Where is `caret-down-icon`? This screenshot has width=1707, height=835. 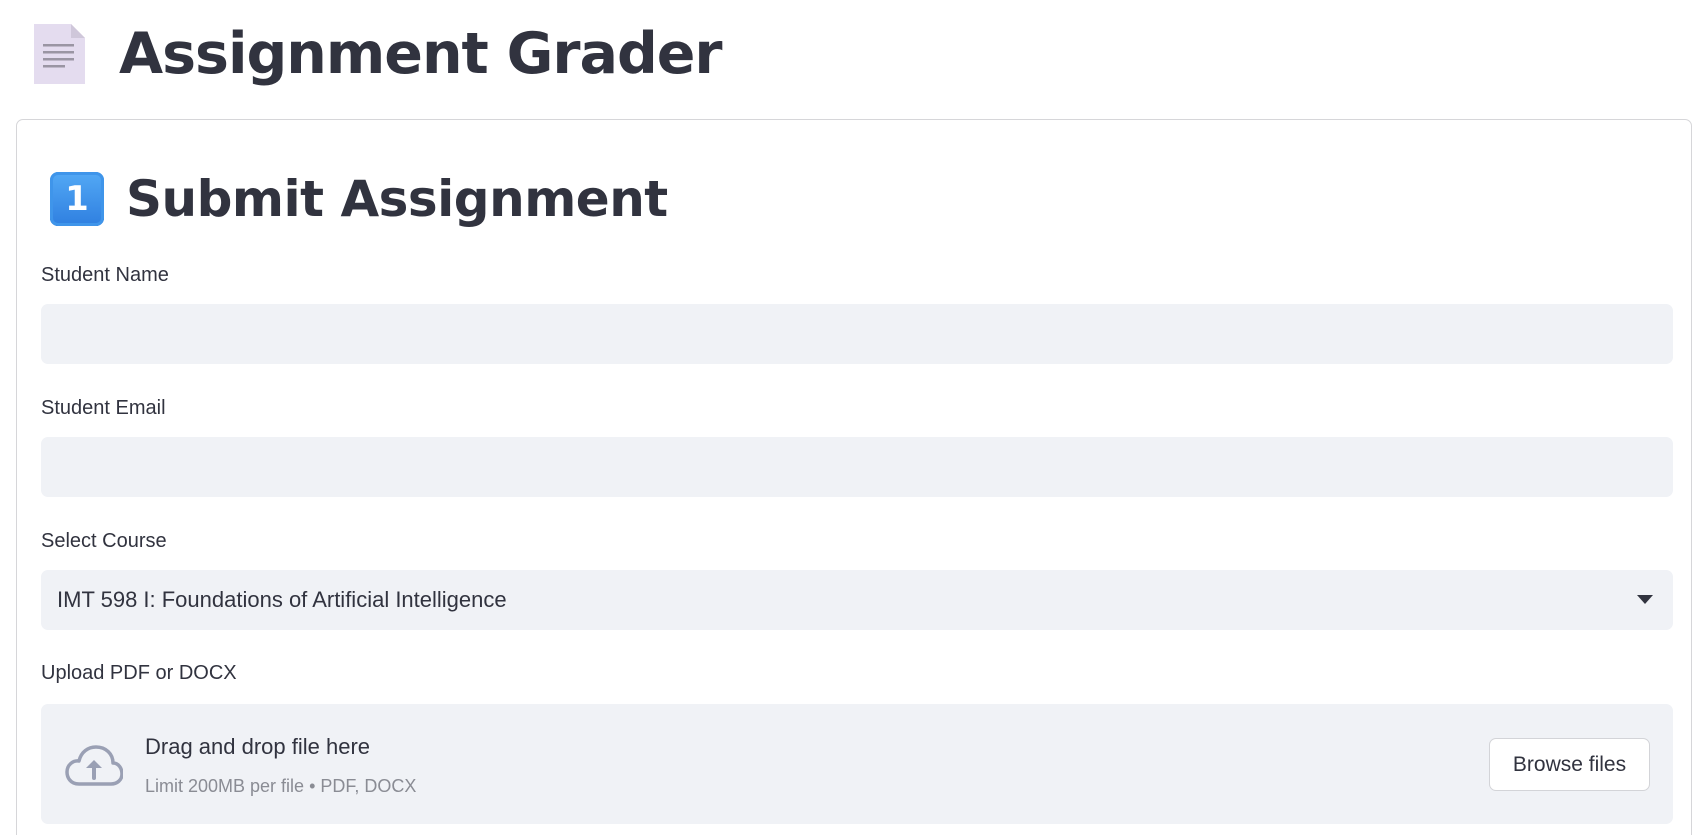 caret-down-icon is located at coordinates (1645, 599).